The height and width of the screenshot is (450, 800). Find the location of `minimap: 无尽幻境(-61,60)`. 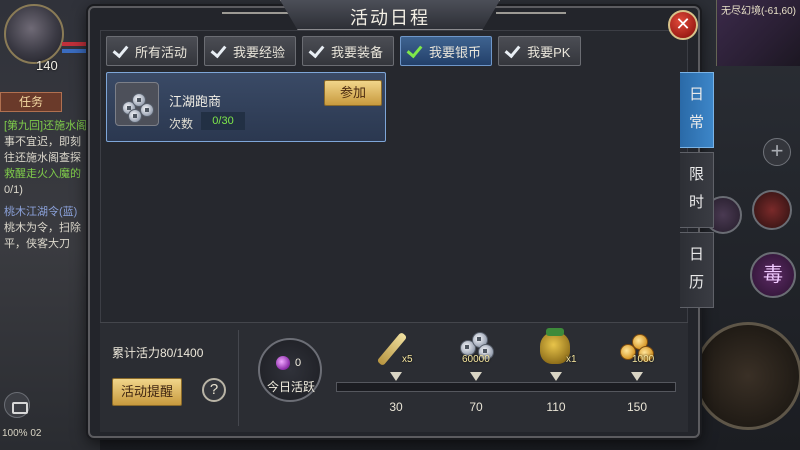

minimap: 无尽幻境(-61,60) is located at coordinates (758, 33).